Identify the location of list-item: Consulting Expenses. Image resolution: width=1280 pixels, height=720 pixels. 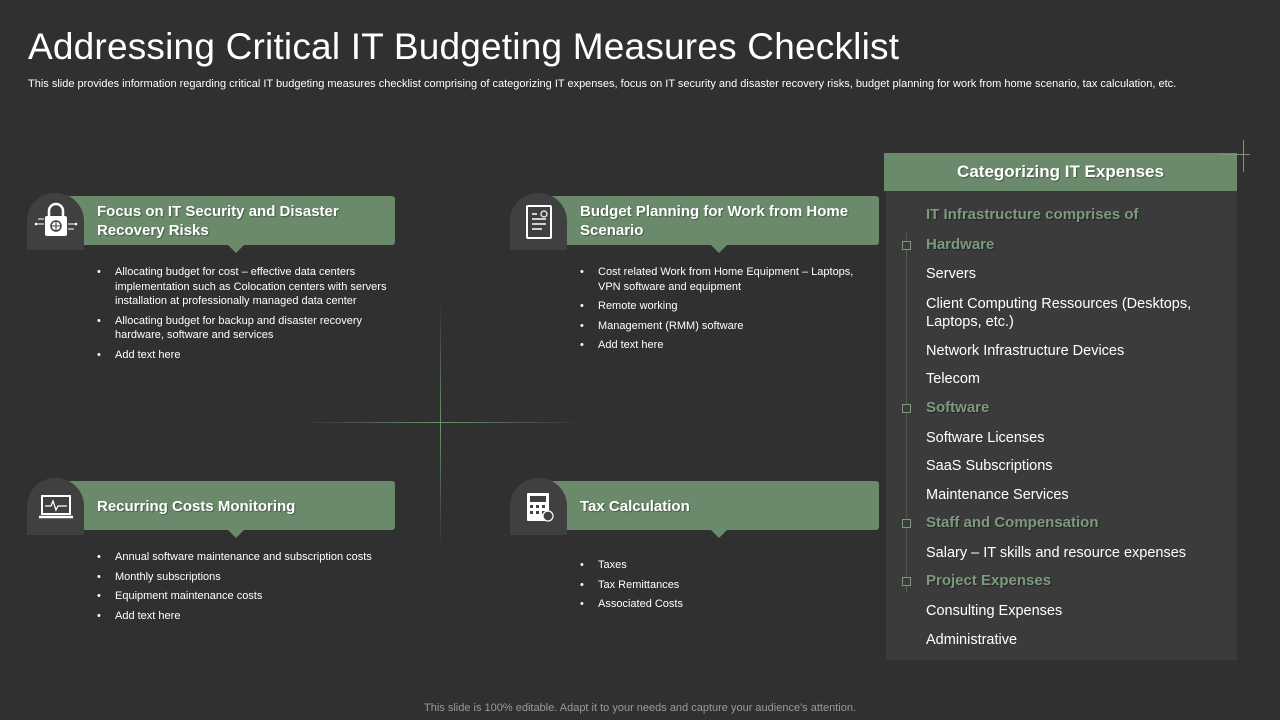
(994, 611).